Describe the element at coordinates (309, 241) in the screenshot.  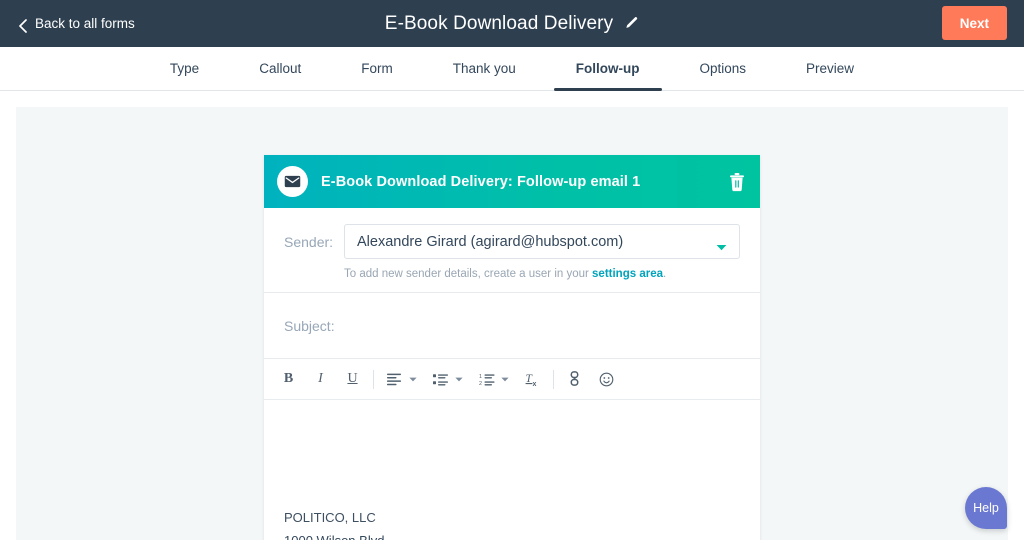
I see `sender-label: Sender:` at that location.